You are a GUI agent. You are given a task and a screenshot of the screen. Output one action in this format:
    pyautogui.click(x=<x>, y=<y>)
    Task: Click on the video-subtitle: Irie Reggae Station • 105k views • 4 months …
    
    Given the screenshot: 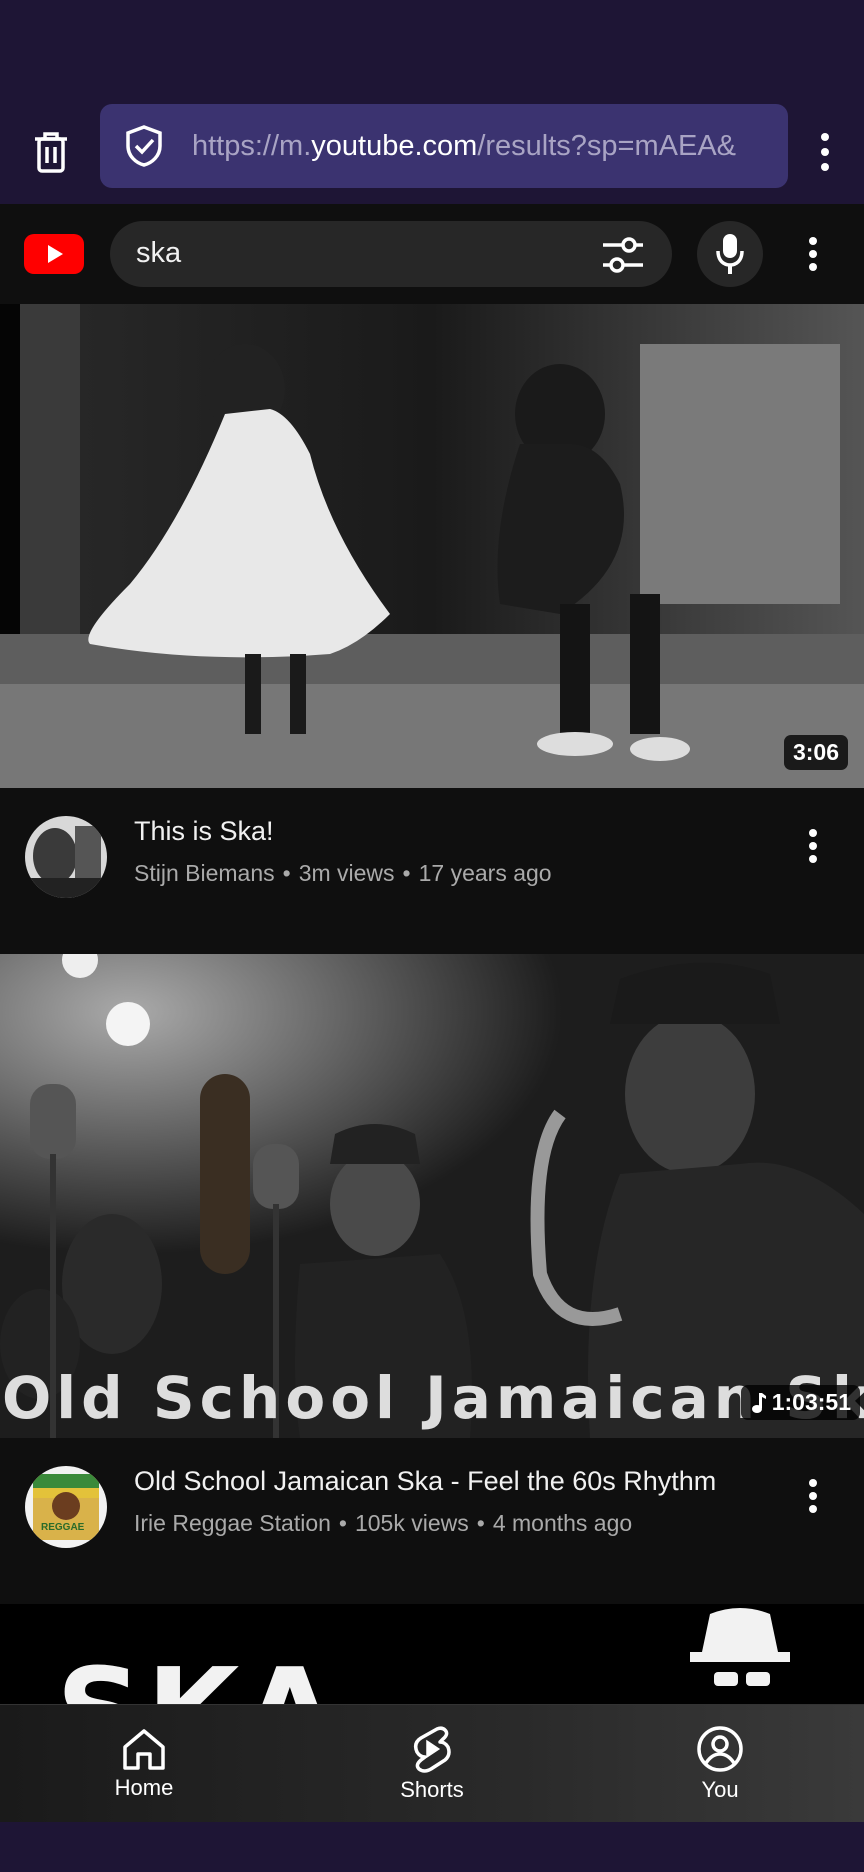 What is the action you would take?
    pyautogui.click(x=383, y=1523)
    